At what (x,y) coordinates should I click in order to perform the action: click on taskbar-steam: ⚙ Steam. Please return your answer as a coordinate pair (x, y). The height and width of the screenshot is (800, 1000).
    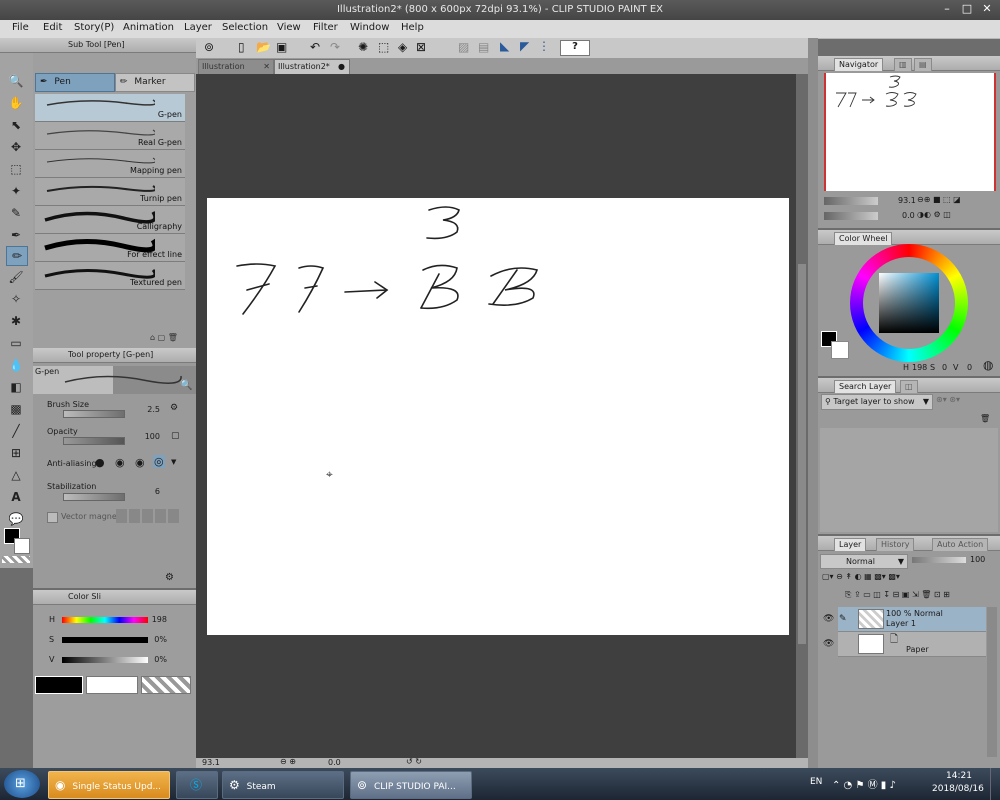
    Looking at the image, I should click on (283, 785).